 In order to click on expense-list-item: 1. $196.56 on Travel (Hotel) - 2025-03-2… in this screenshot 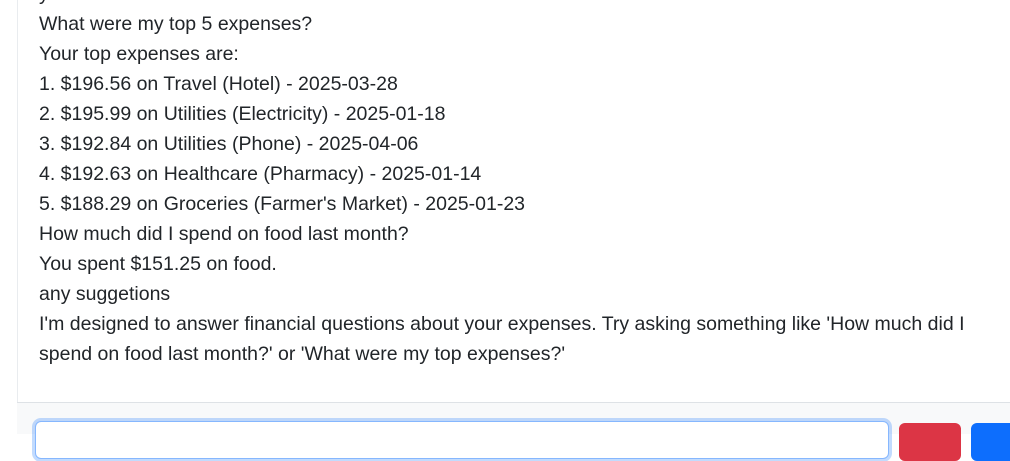, I will do `click(218, 84)`.